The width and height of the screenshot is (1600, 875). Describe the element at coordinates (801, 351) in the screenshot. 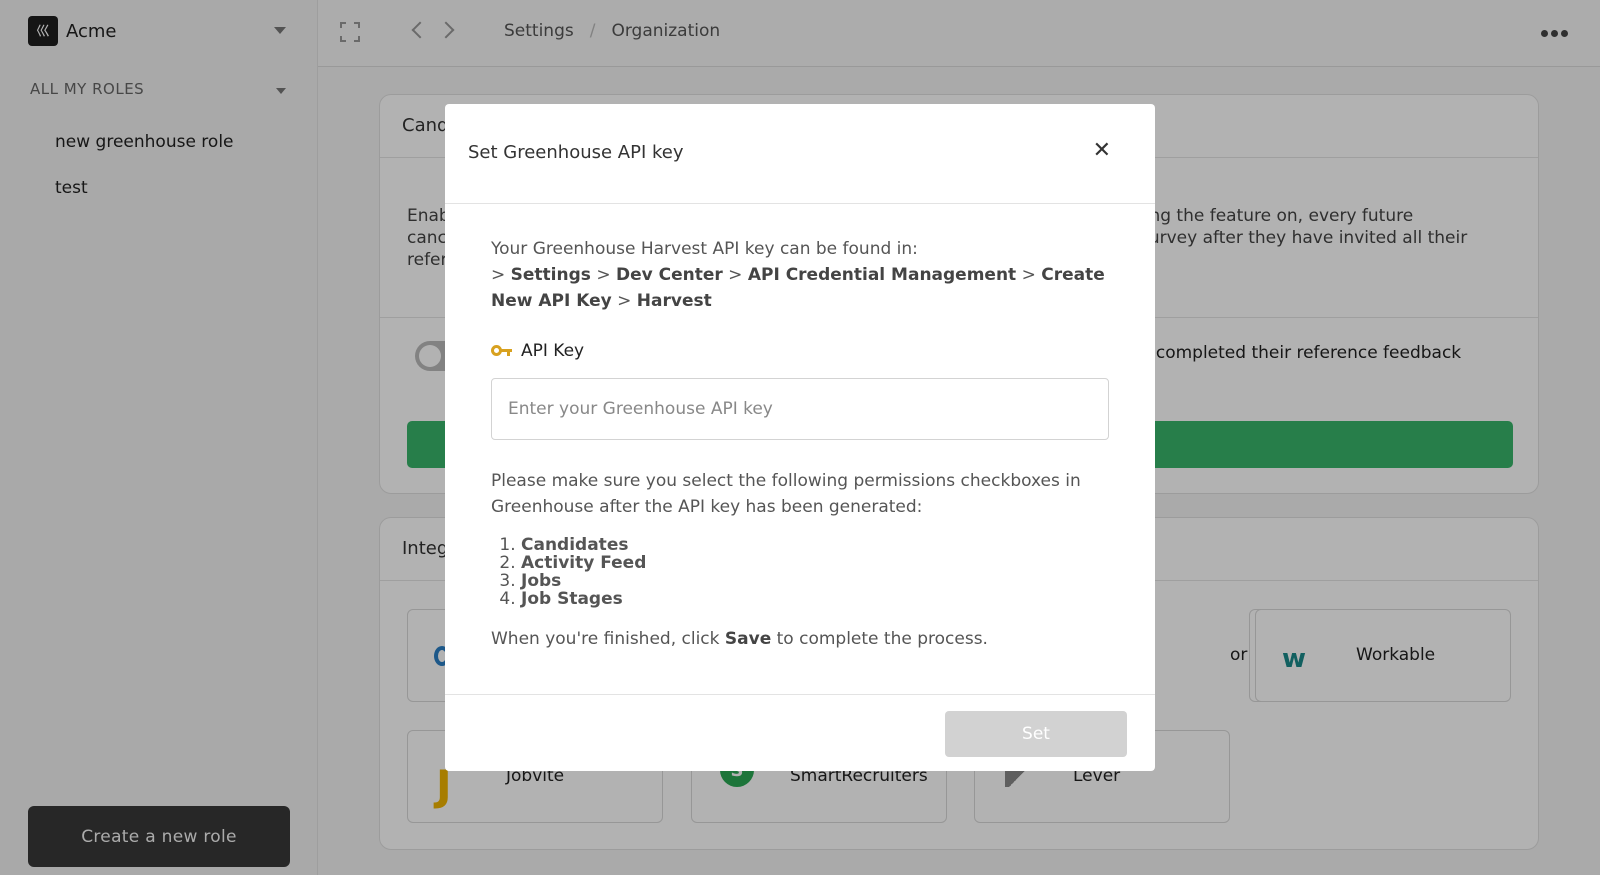

I see `api-key-label: API Key` at that location.